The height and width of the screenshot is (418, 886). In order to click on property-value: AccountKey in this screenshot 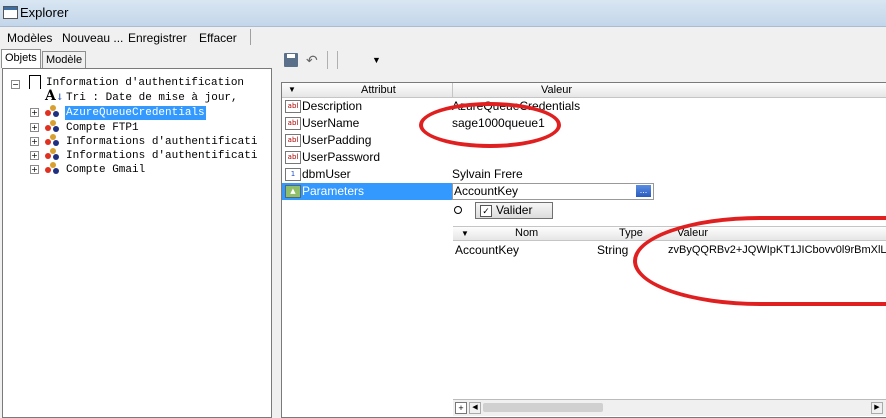, I will do `click(486, 191)`.